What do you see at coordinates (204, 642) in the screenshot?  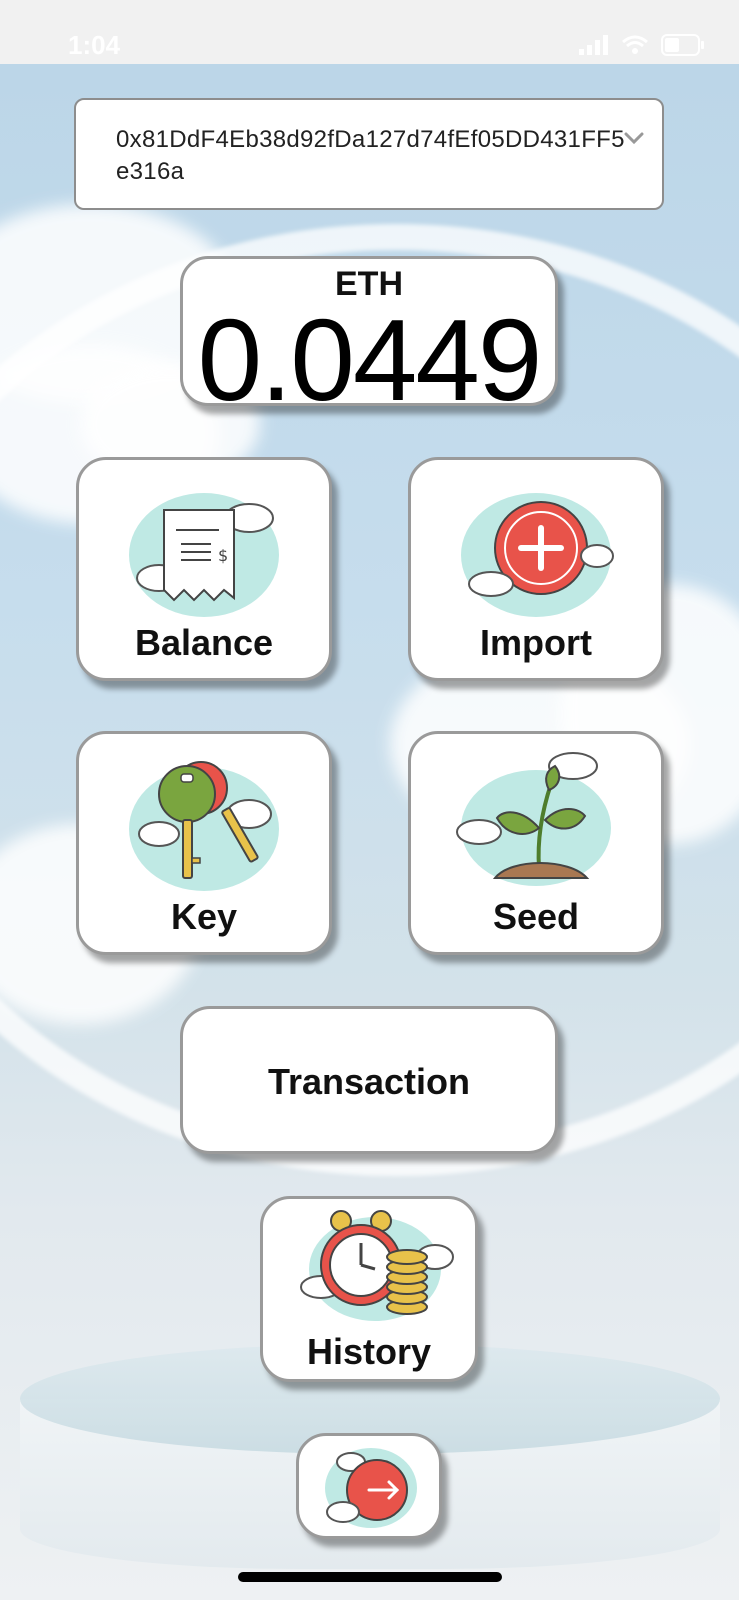 I see `balance-label: Balance` at bounding box center [204, 642].